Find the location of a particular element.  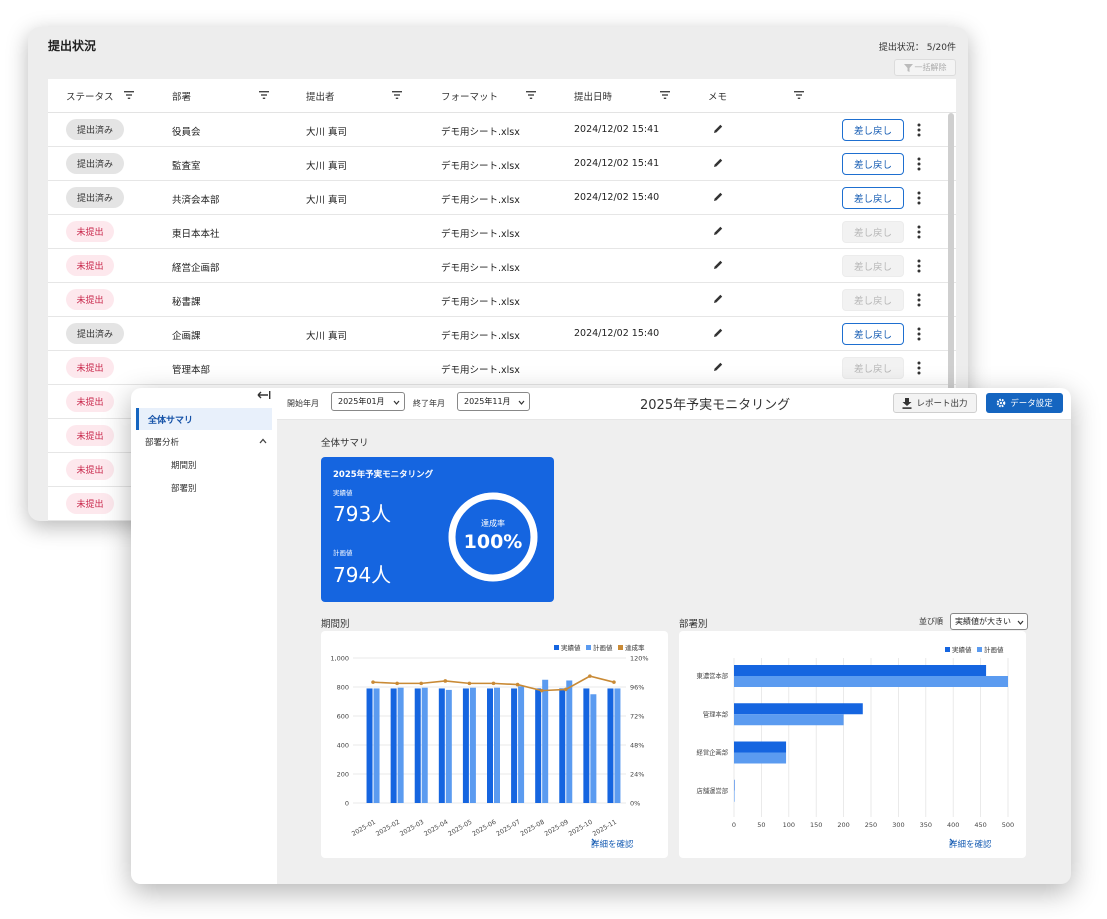

chevron-up-icon is located at coordinates (263, 441).